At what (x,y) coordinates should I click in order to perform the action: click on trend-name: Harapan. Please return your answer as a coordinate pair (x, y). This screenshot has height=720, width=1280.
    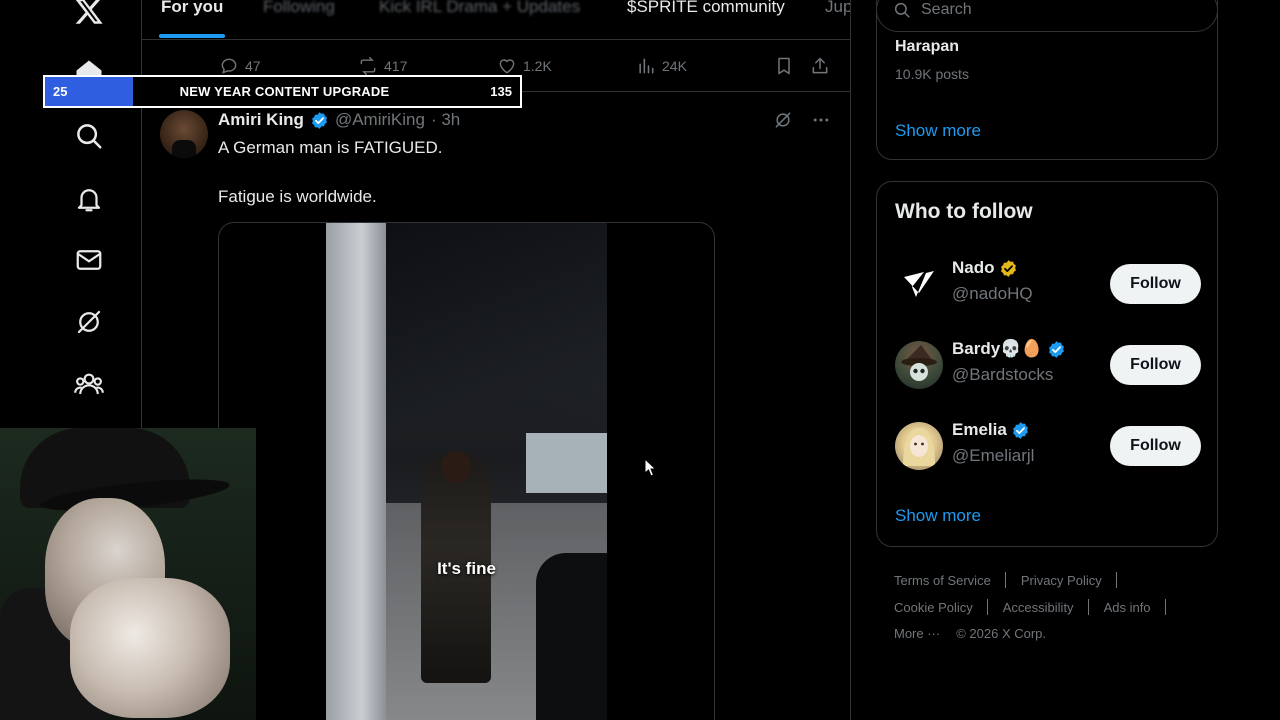
    Looking at the image, I should click on (927, 47).